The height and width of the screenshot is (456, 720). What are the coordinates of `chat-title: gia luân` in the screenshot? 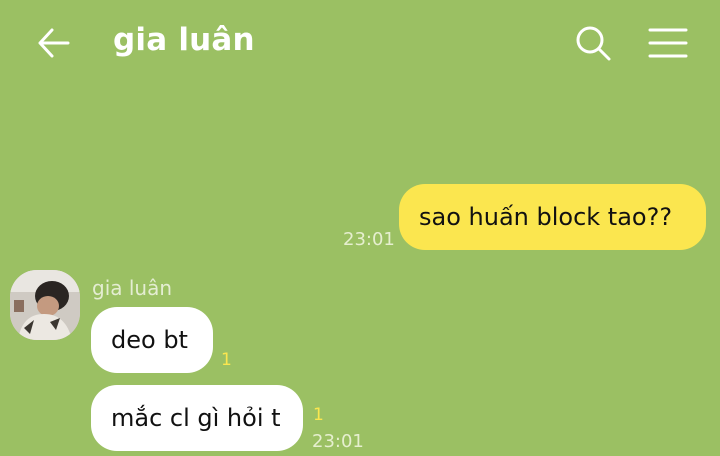 It's located at (184, 40).